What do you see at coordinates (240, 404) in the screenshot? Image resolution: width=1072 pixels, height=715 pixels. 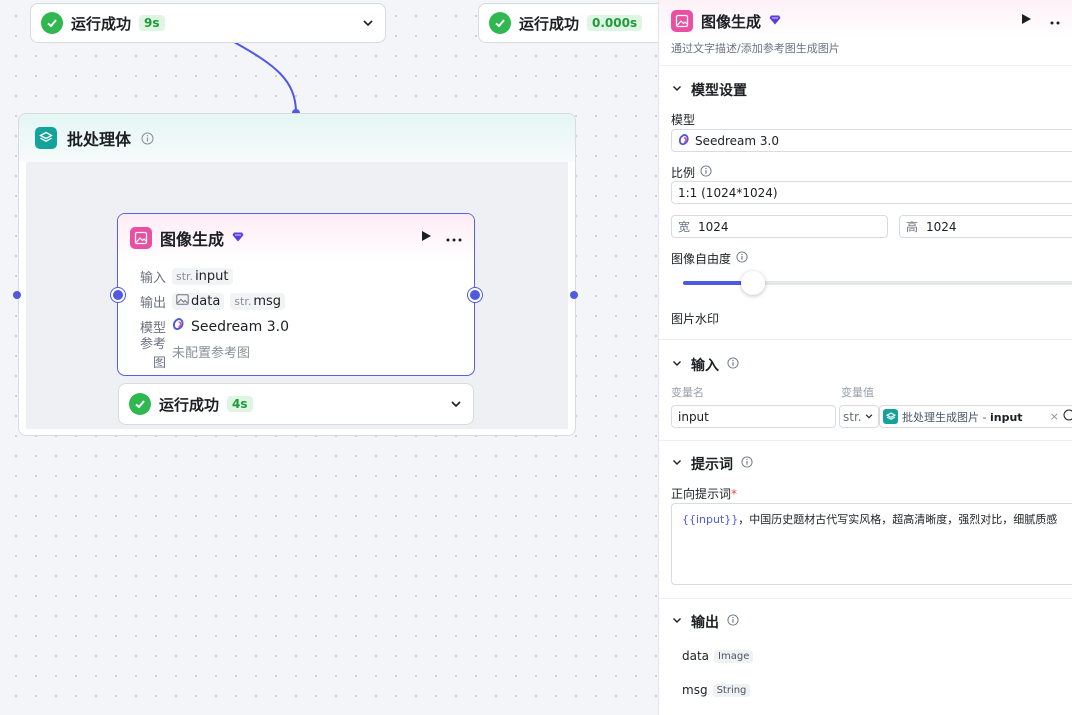 I see `run-time-badge: 4s` at bounding box center [240, 404].